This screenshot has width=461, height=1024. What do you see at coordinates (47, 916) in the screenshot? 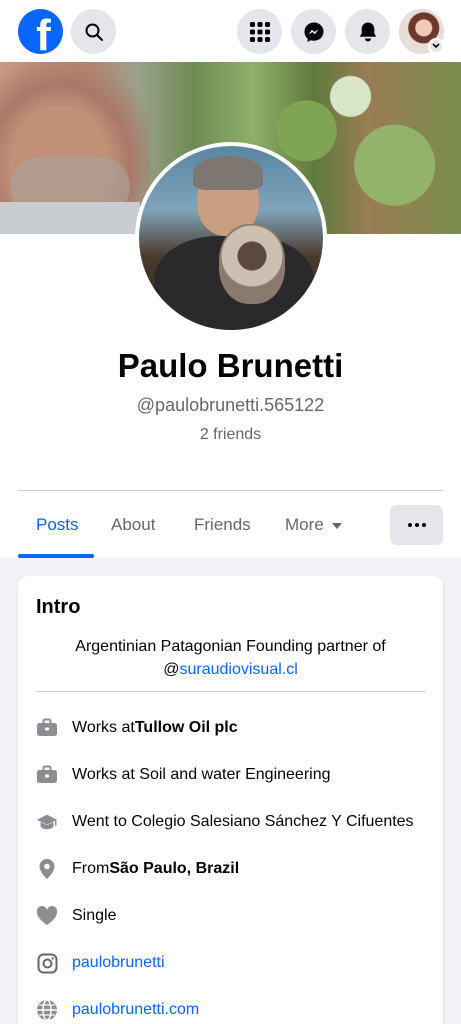
I see `heart-icon` at bounding box center [47, 916].